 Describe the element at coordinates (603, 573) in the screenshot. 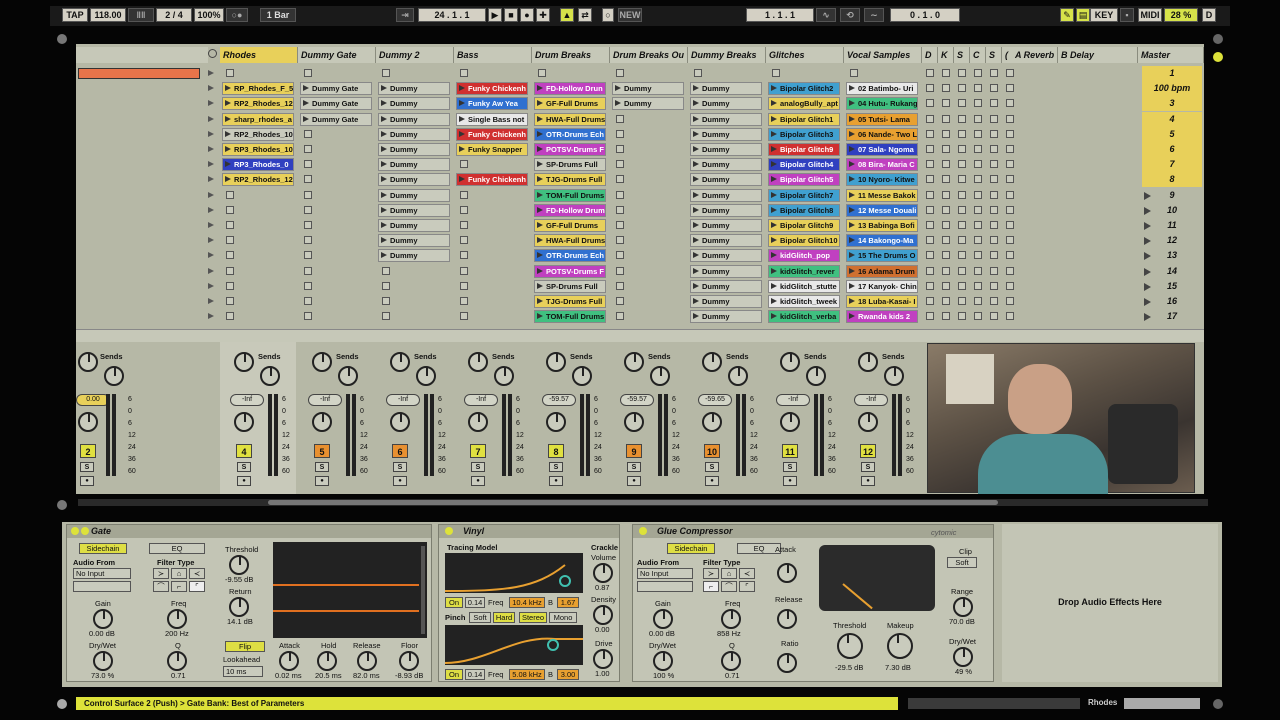

I see `crackle-volume-knob` at that location.